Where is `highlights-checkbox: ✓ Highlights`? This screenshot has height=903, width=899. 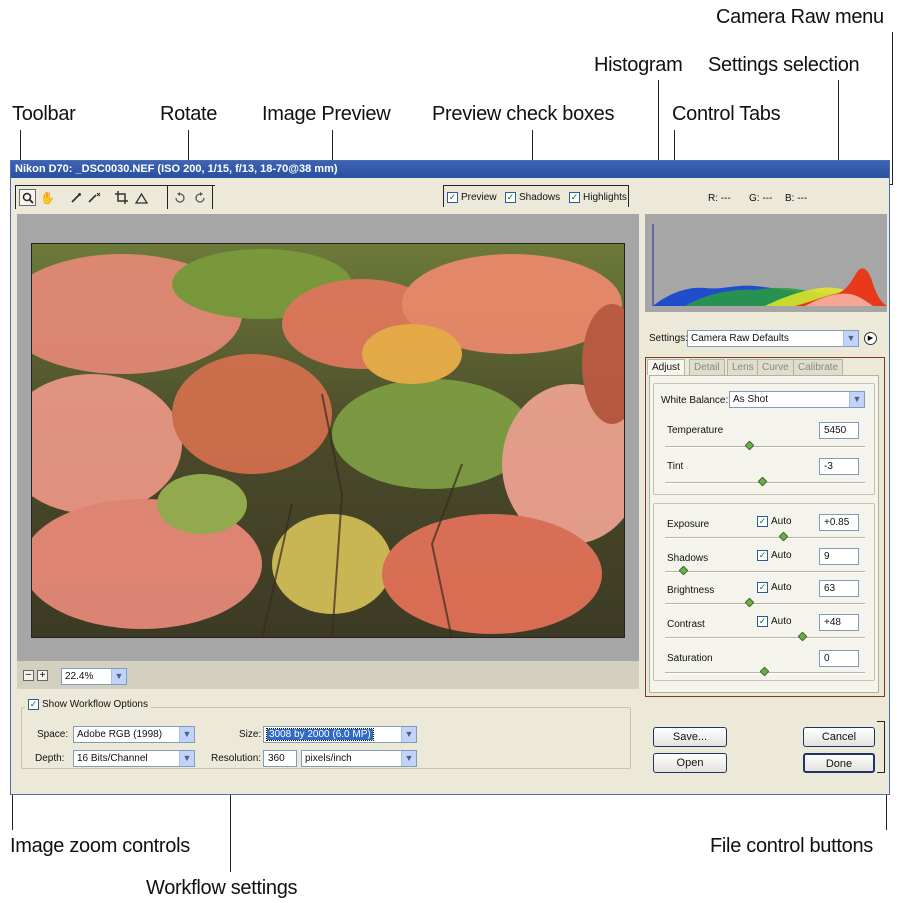 highlights-checkbox: ✓ Highlights is located at coordinates (598, 197).